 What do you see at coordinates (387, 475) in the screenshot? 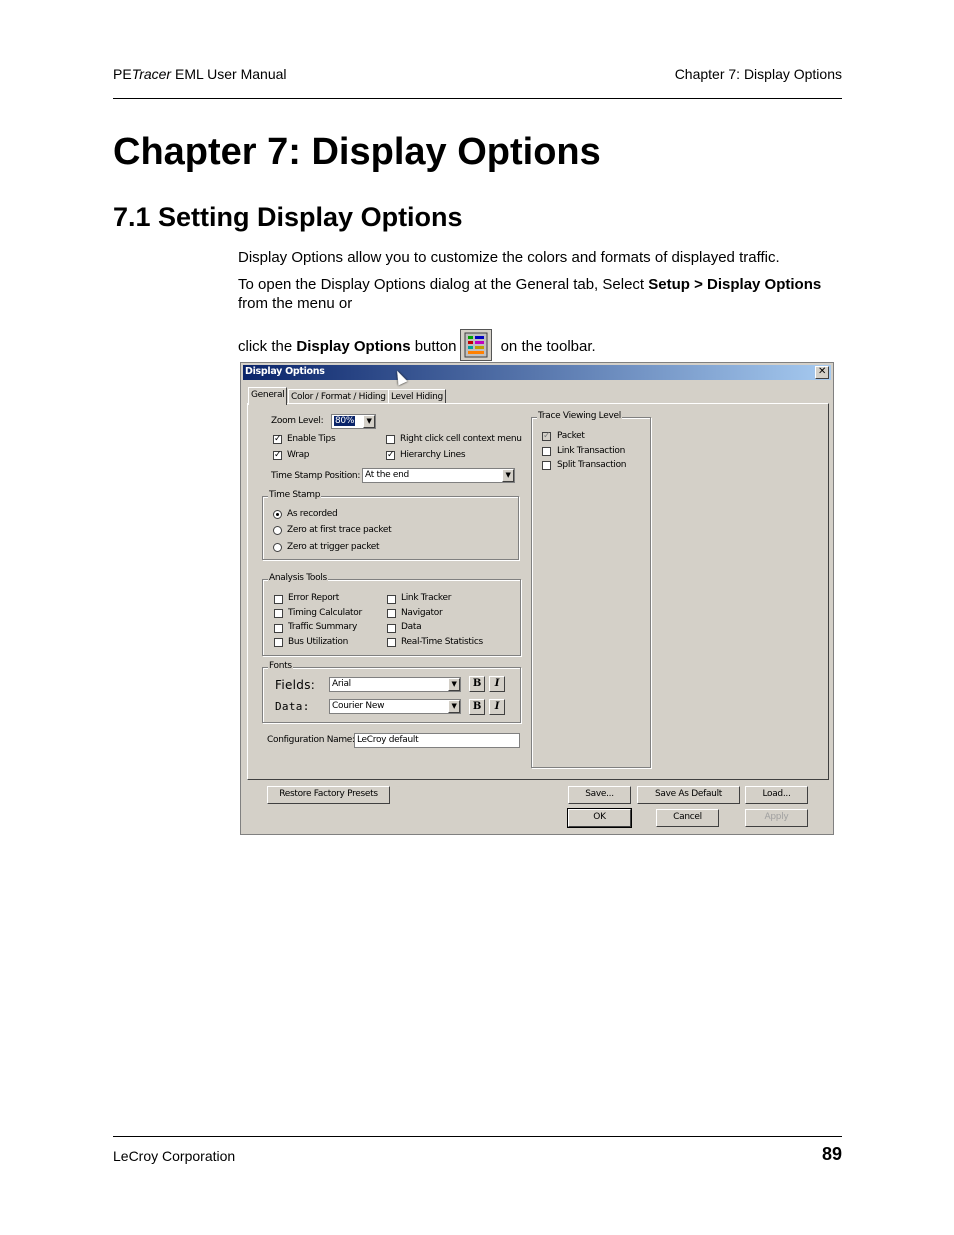
I see `timestamp-position-value: At the end` at bounding box center [387, 475].